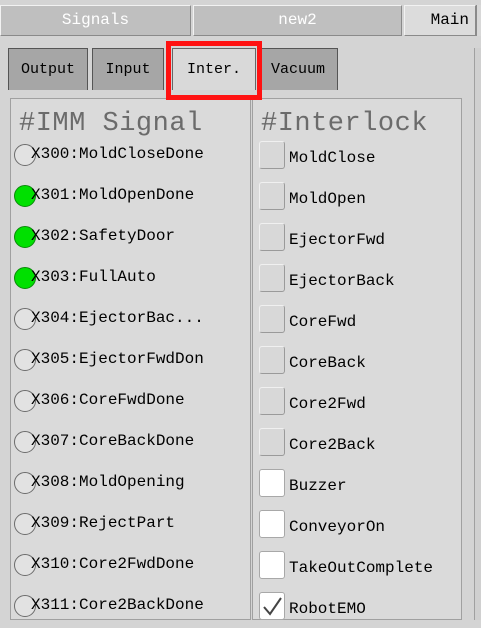  What do you see at coordinates (95, 20) in the screenshot?
I see `tab-signals: Signals` at bounding box center [95, 20].